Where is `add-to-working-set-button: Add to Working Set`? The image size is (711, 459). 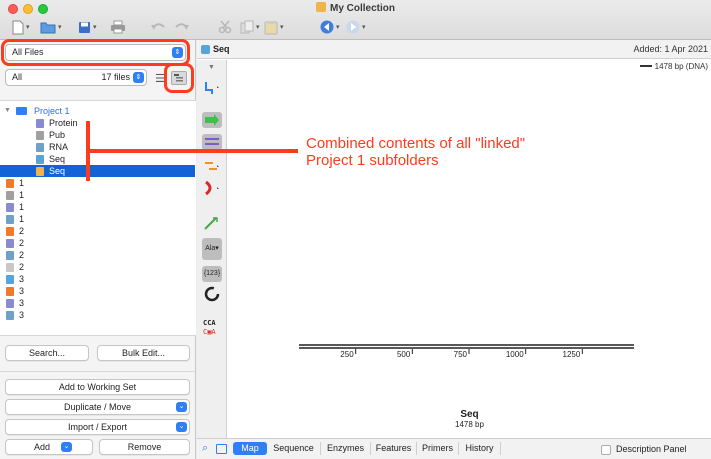
add-to-working-set-button: Add to Working Set is located at coordinates (97, 387).